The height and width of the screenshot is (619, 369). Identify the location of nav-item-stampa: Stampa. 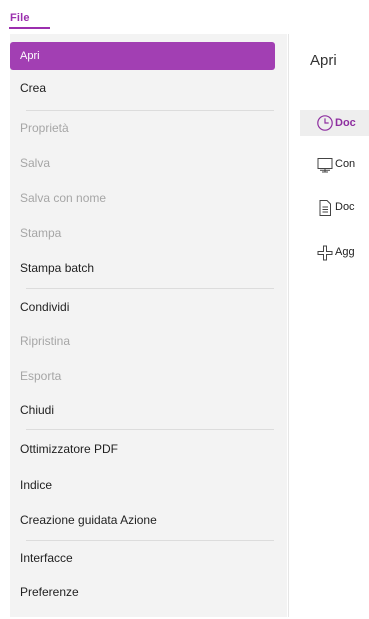
(41, 233).